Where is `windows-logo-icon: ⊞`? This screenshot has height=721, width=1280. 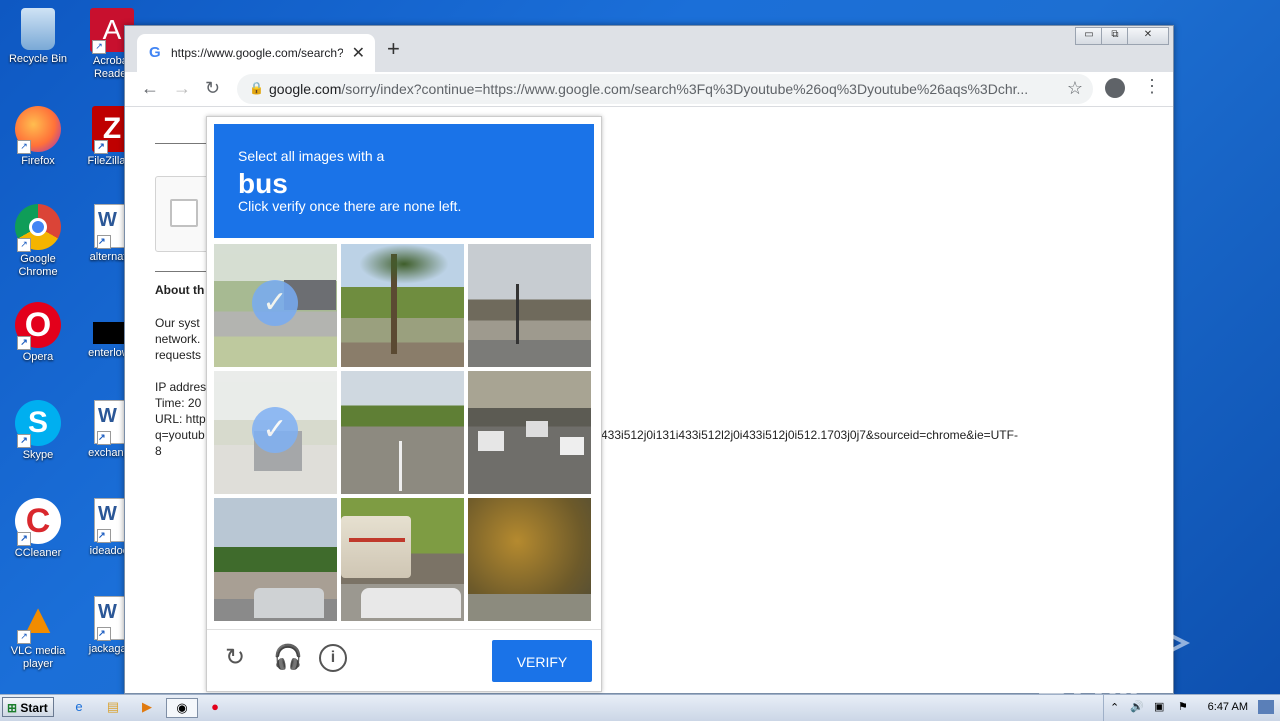
windows-logo-icon: ⊞ is located at coordinates (12, 708).